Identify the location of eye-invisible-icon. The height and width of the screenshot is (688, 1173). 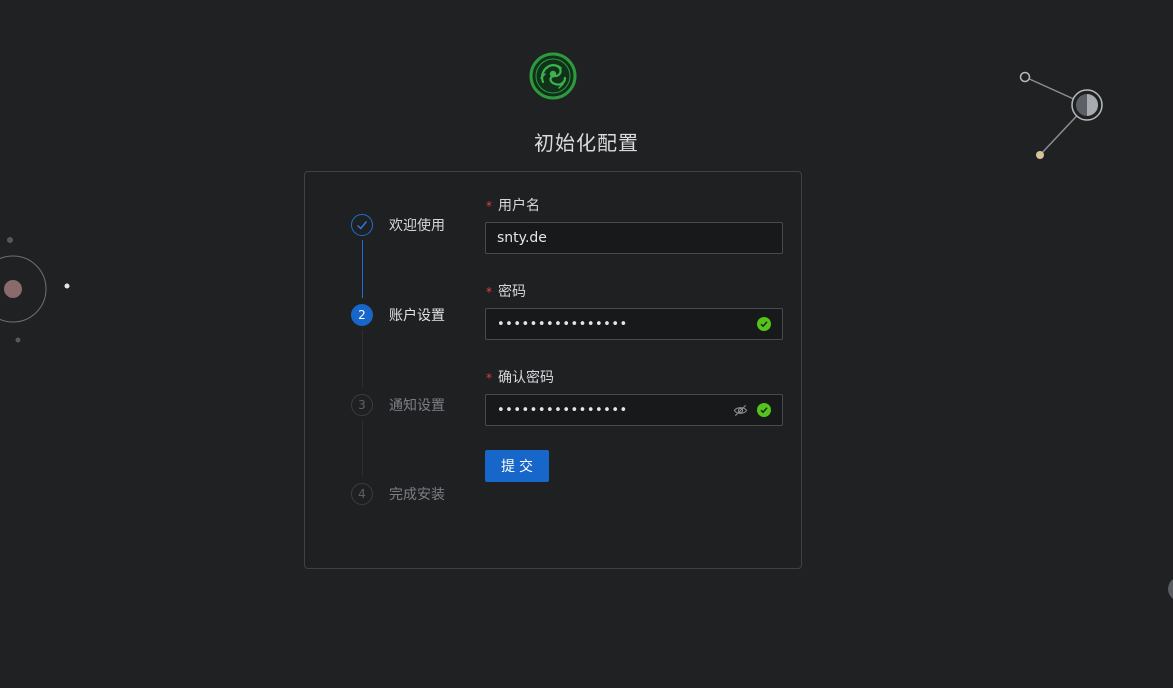
(741, 410).